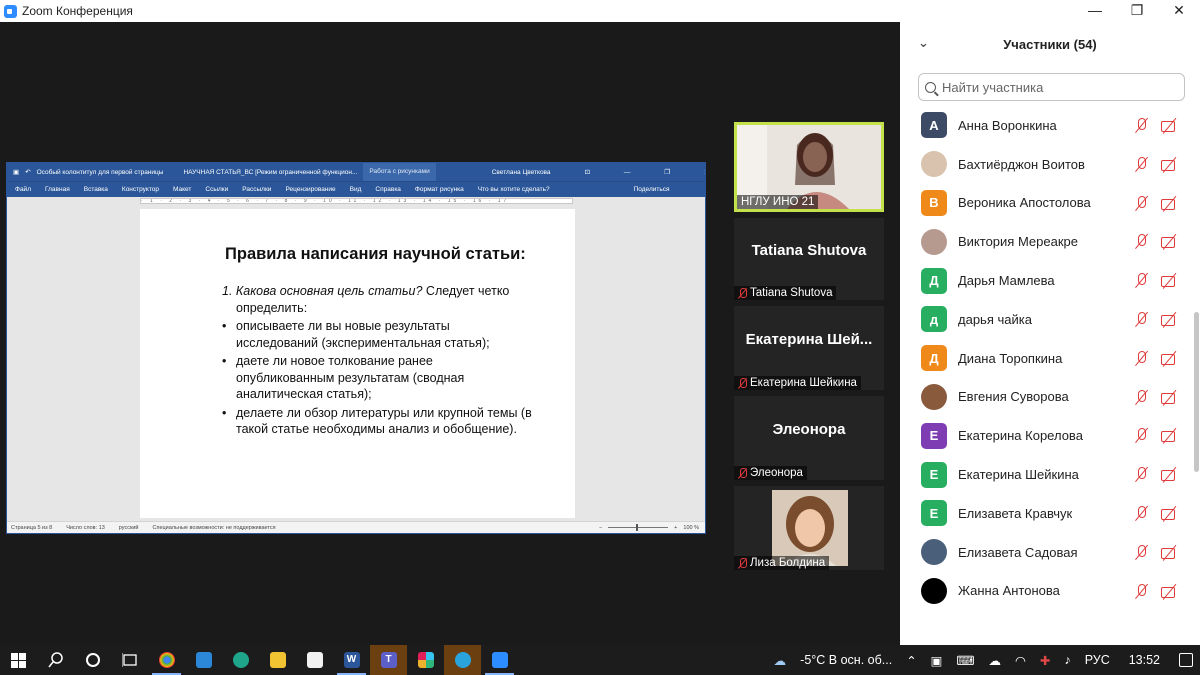 The image size is (1200, 675). Describe the element at coordinates (1045, 280) in the screenshot. I see `participant-row: Д Дарья Мамлева` at that location.